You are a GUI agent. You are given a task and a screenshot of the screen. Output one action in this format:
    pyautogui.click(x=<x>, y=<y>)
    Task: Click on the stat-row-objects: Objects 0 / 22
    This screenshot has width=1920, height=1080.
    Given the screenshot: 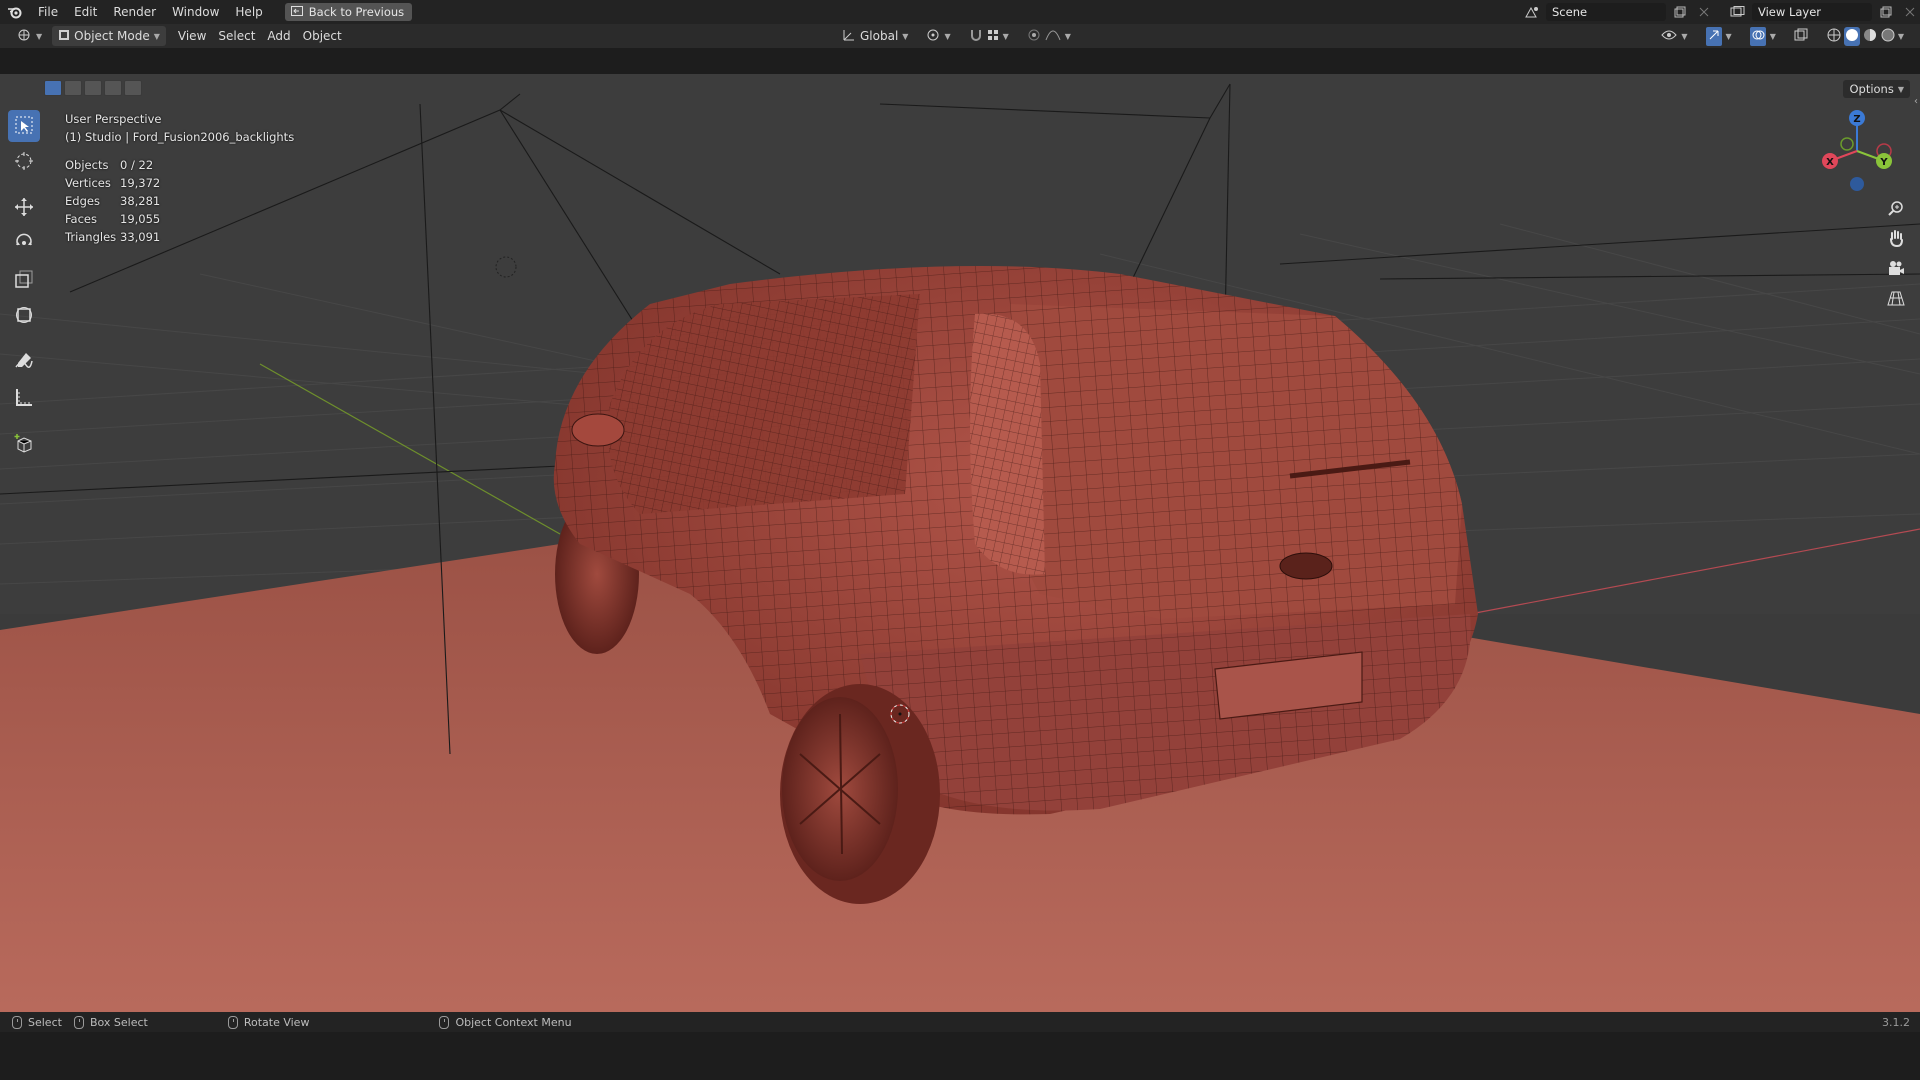 What is the action you would take?
    pyautogui.click(x=179, y=165)
    